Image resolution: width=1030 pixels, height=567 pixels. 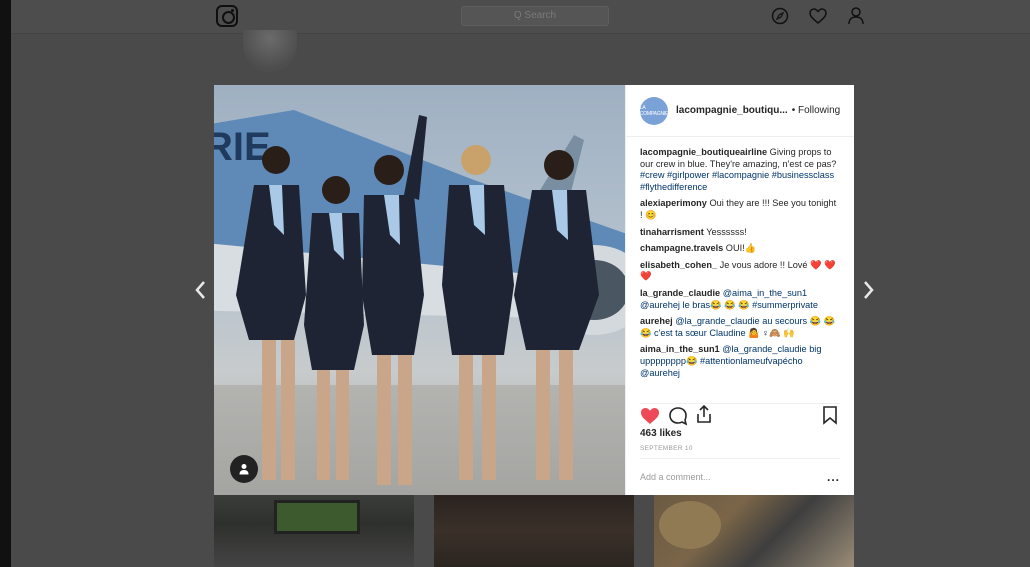 I want to click on following-status: • Following, so click(x=816, y=110).